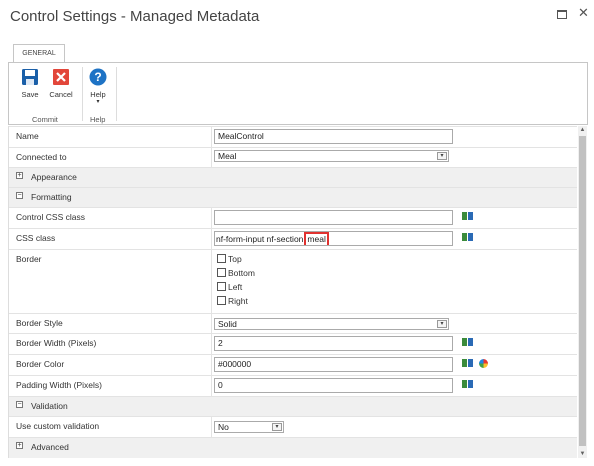  What do you see at coordinates (39, 53) in the screenshot?
I see `tab-general: GENERAL` at bounding box center [39, 53].